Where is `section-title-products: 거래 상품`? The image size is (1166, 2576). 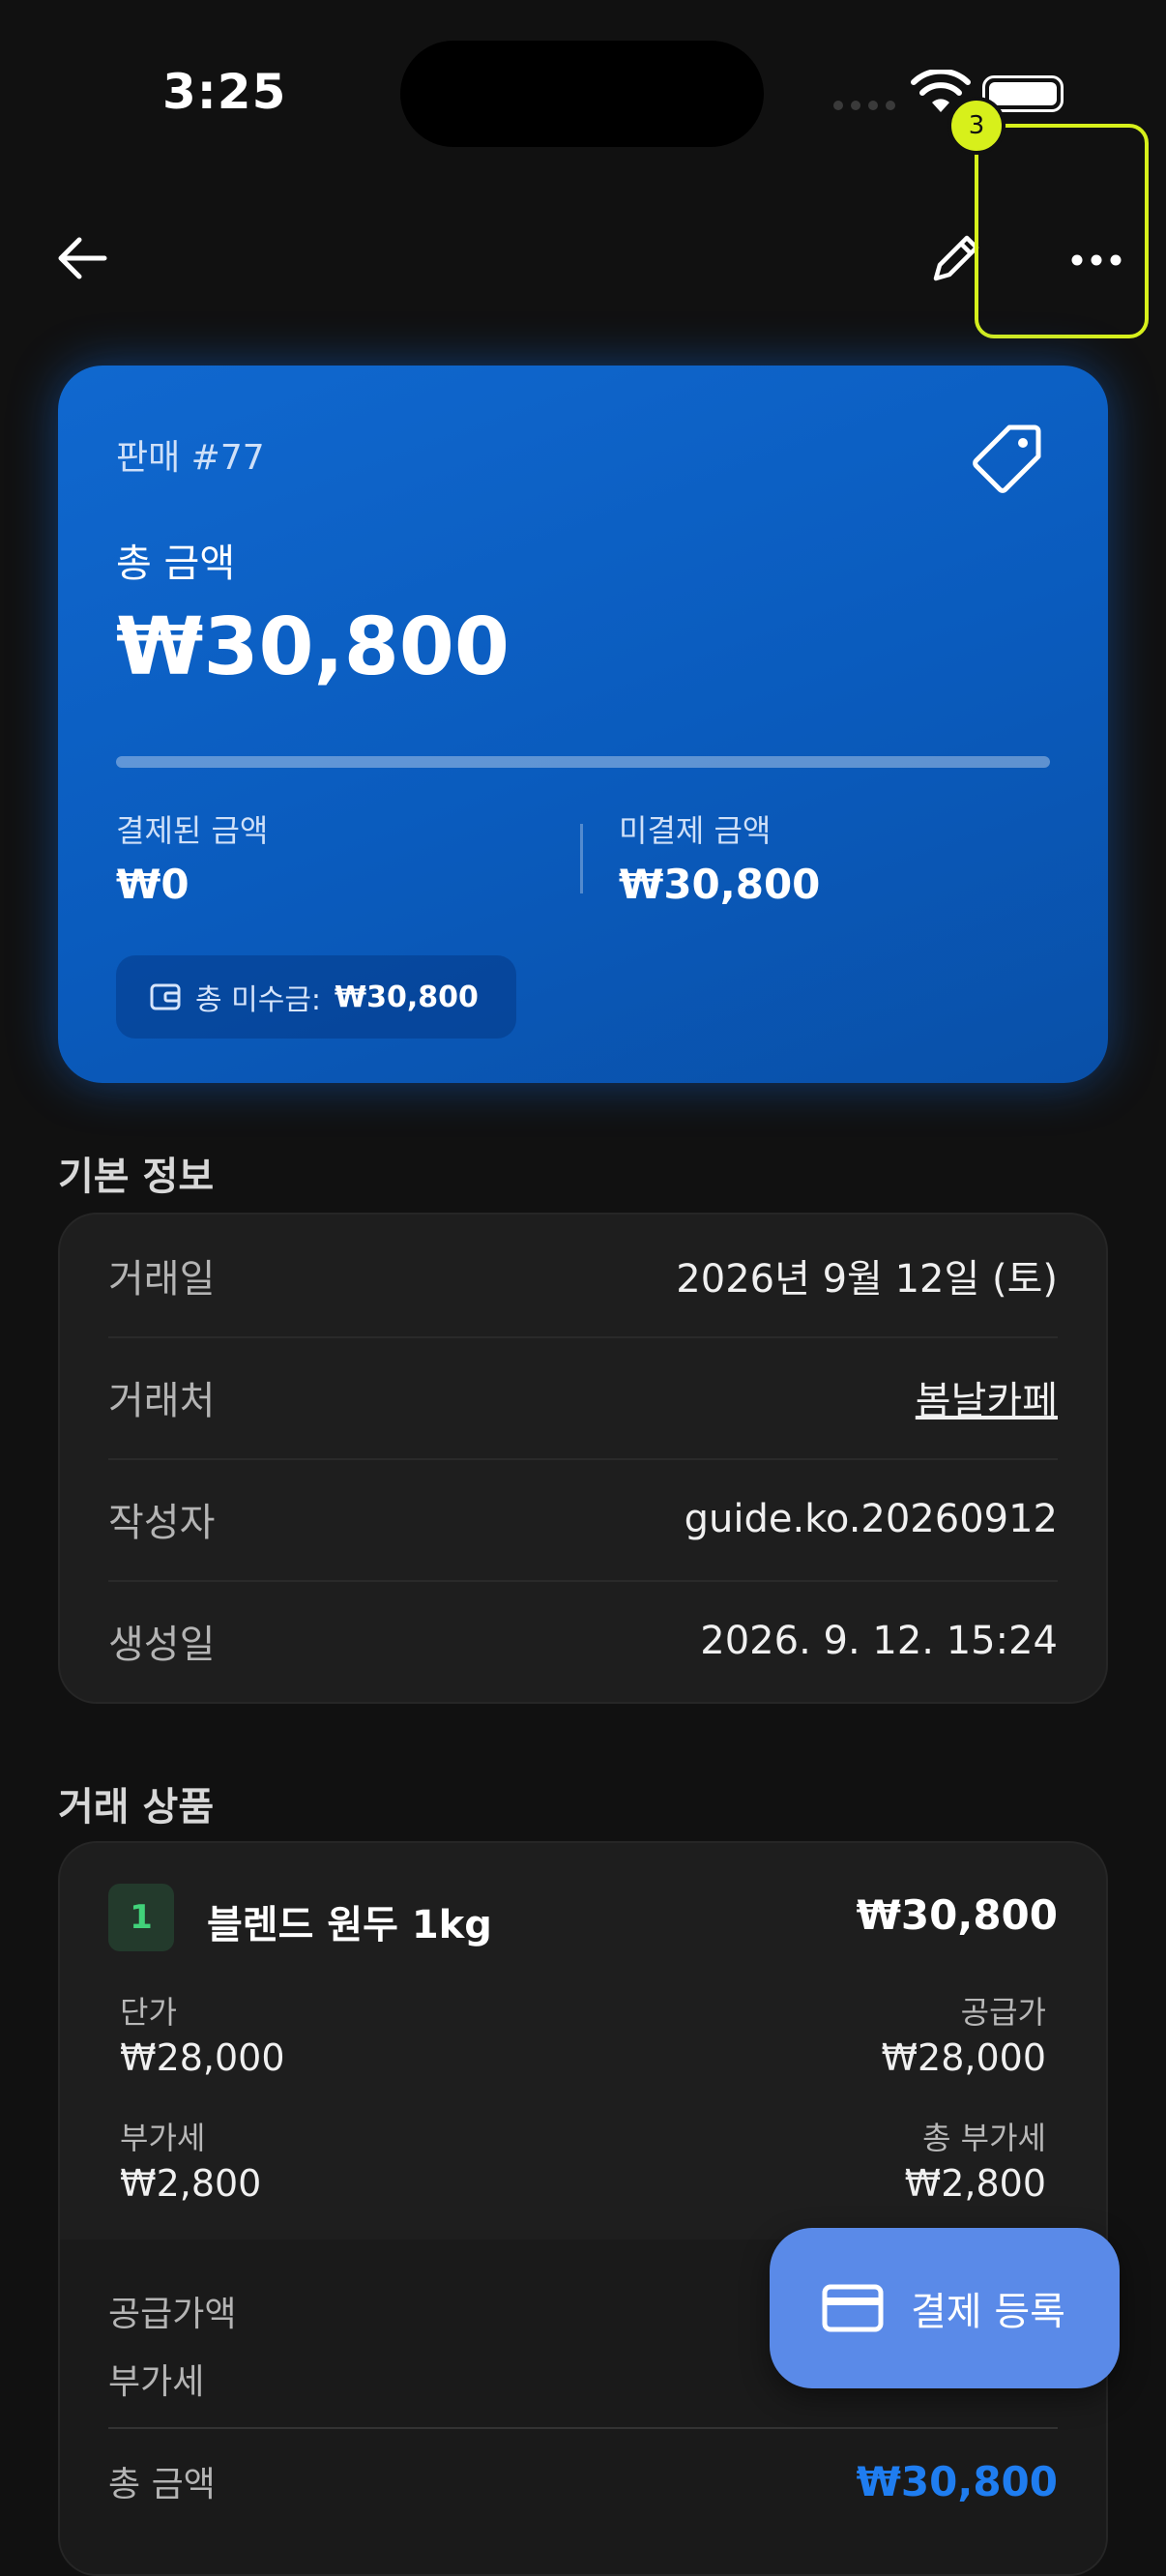
section-title-products: 거래 상품 is located at coordinates (136, 1807).